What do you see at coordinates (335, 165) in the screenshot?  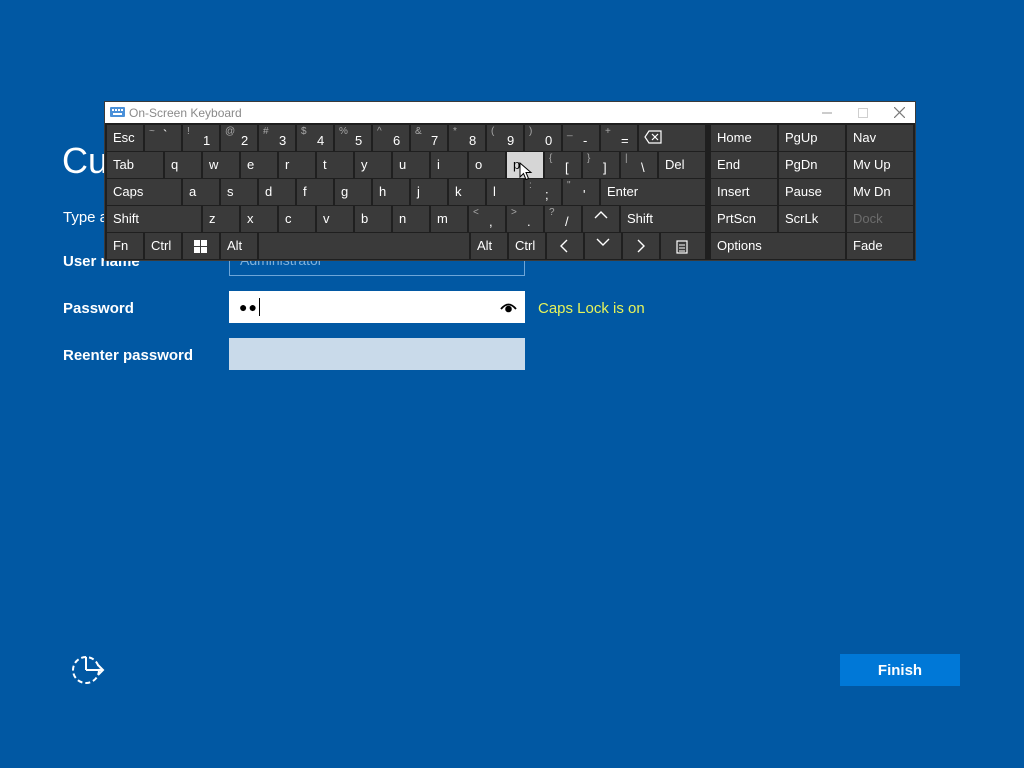 I see `key-t: t` at bounding box center [335, 165].